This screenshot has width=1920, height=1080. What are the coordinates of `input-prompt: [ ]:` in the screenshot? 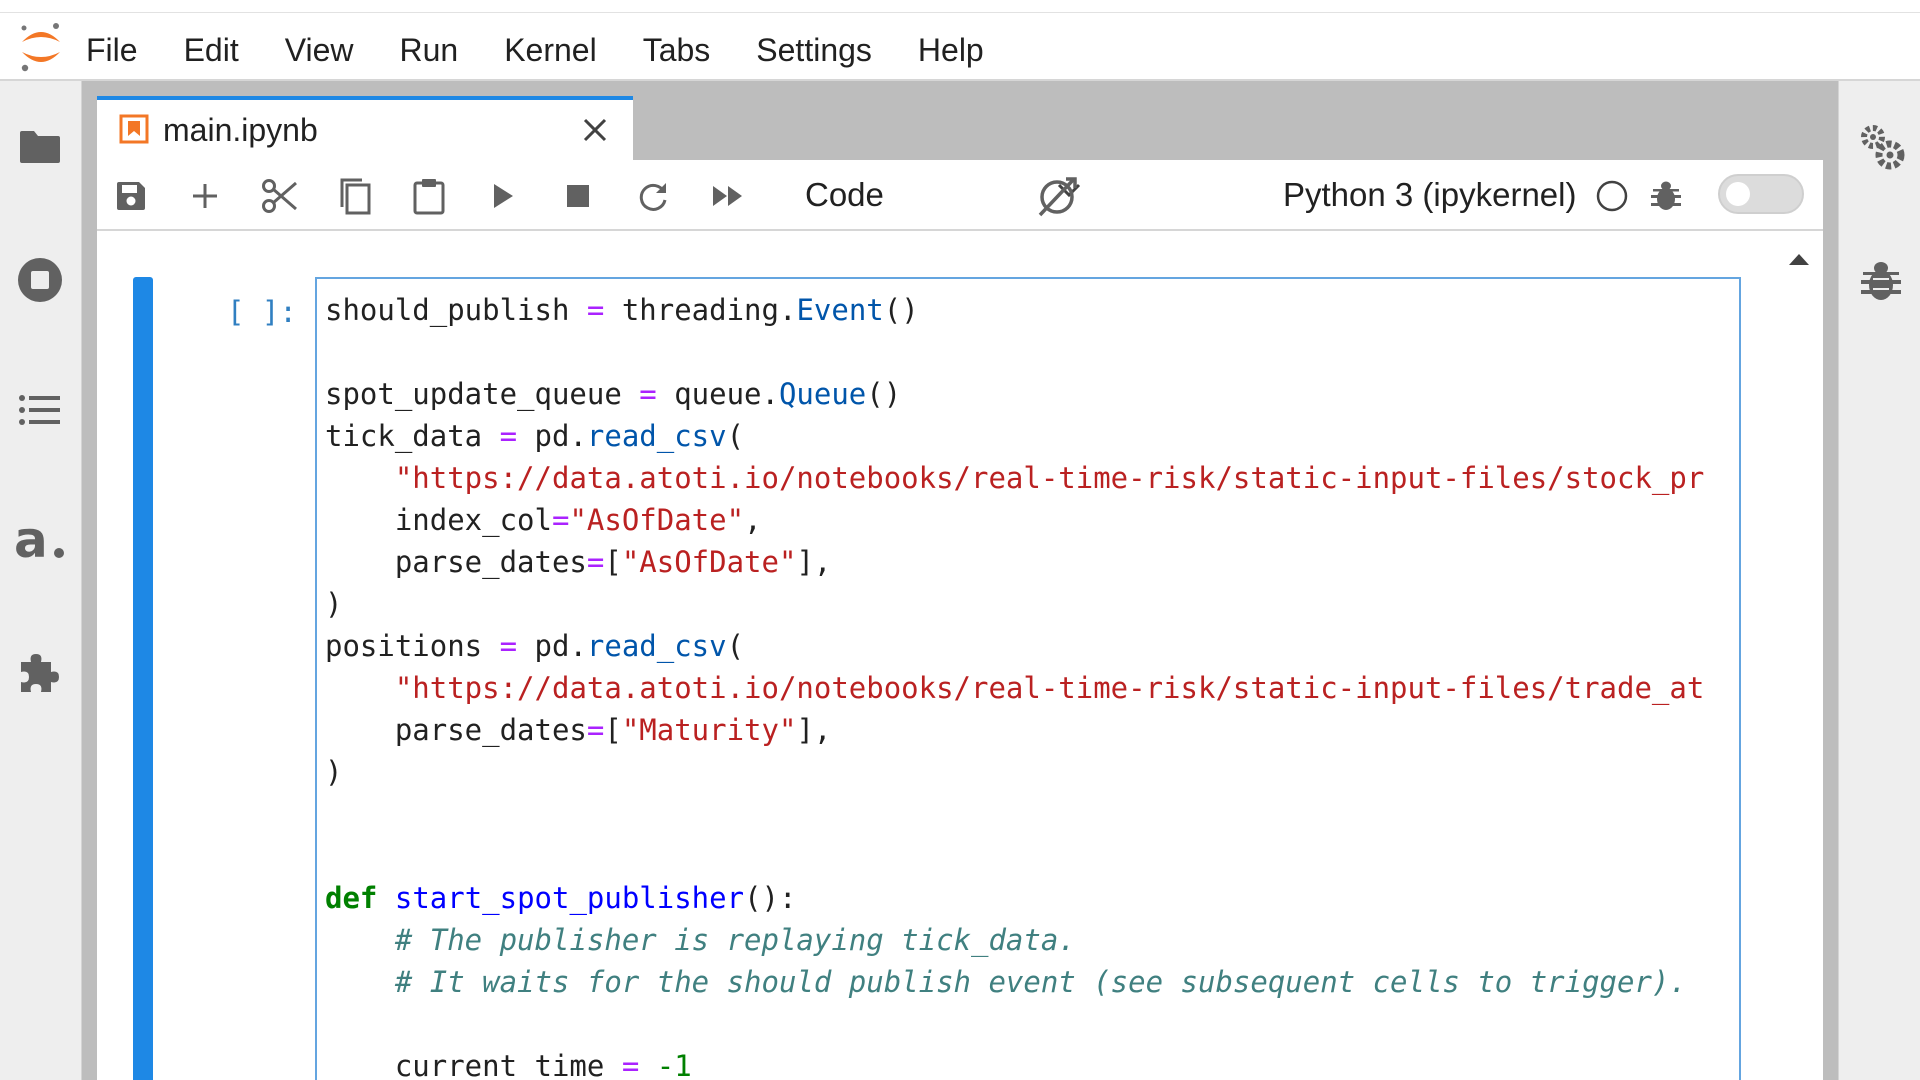 It's located at (262, 312).